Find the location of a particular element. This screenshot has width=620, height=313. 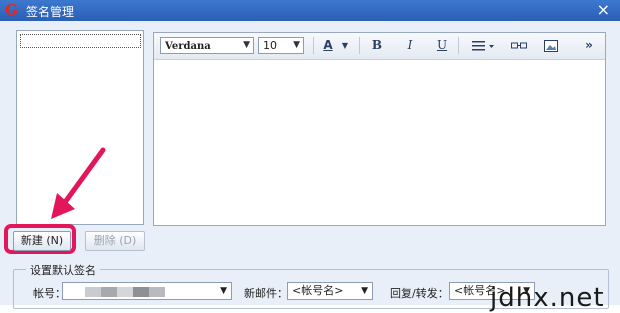

bold-icon: B is located at coordinates (377, 45).